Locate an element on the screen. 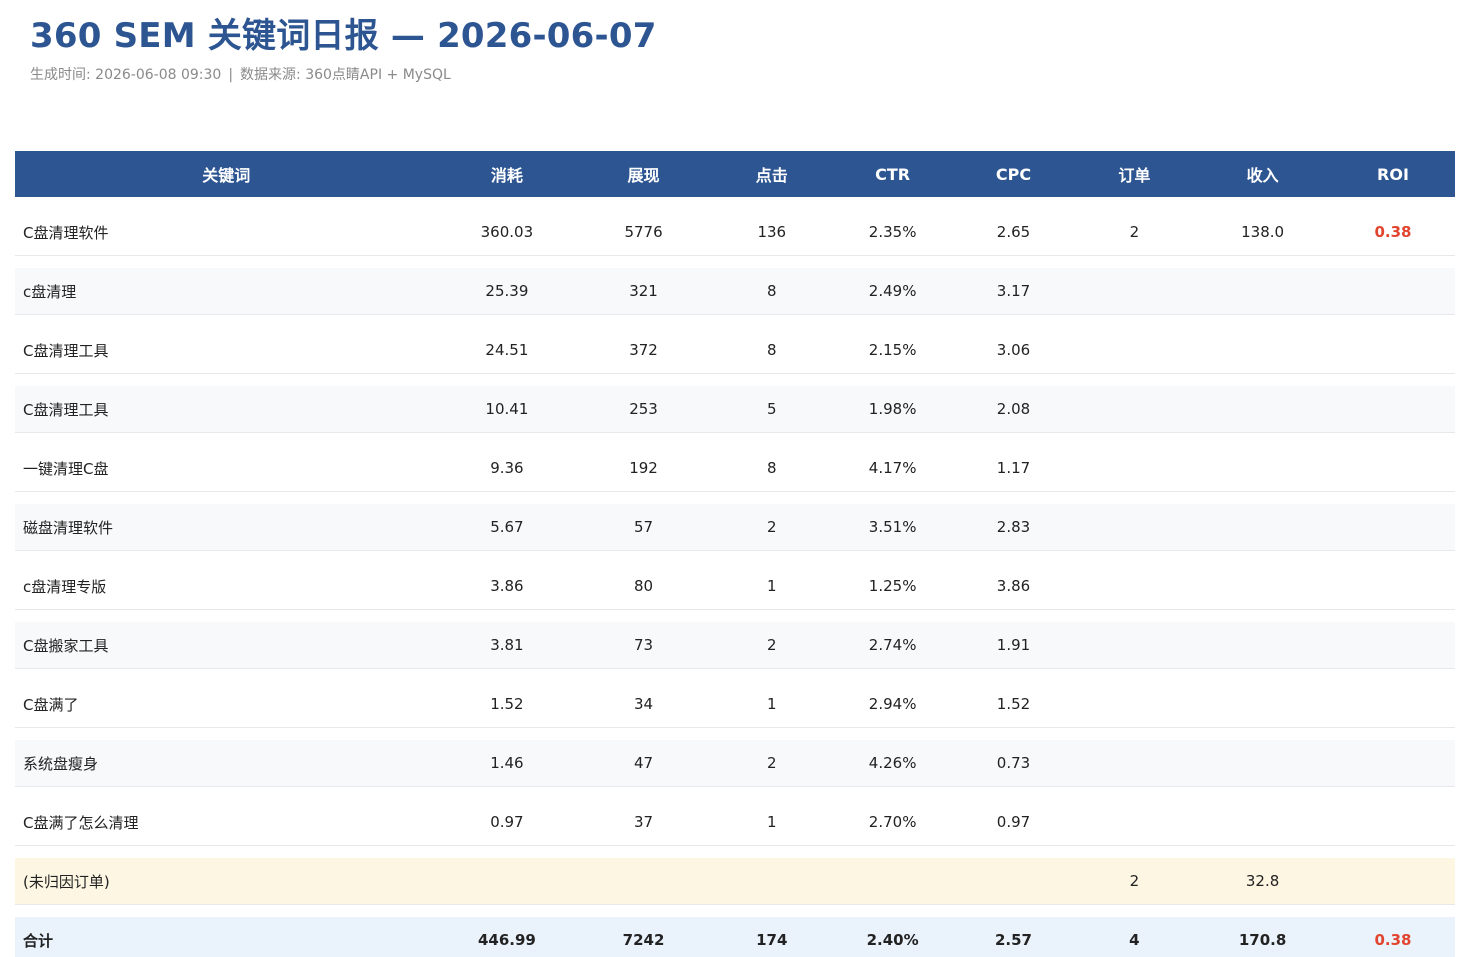  cell-keyword: 合计 is located at coordinates (226, 937).